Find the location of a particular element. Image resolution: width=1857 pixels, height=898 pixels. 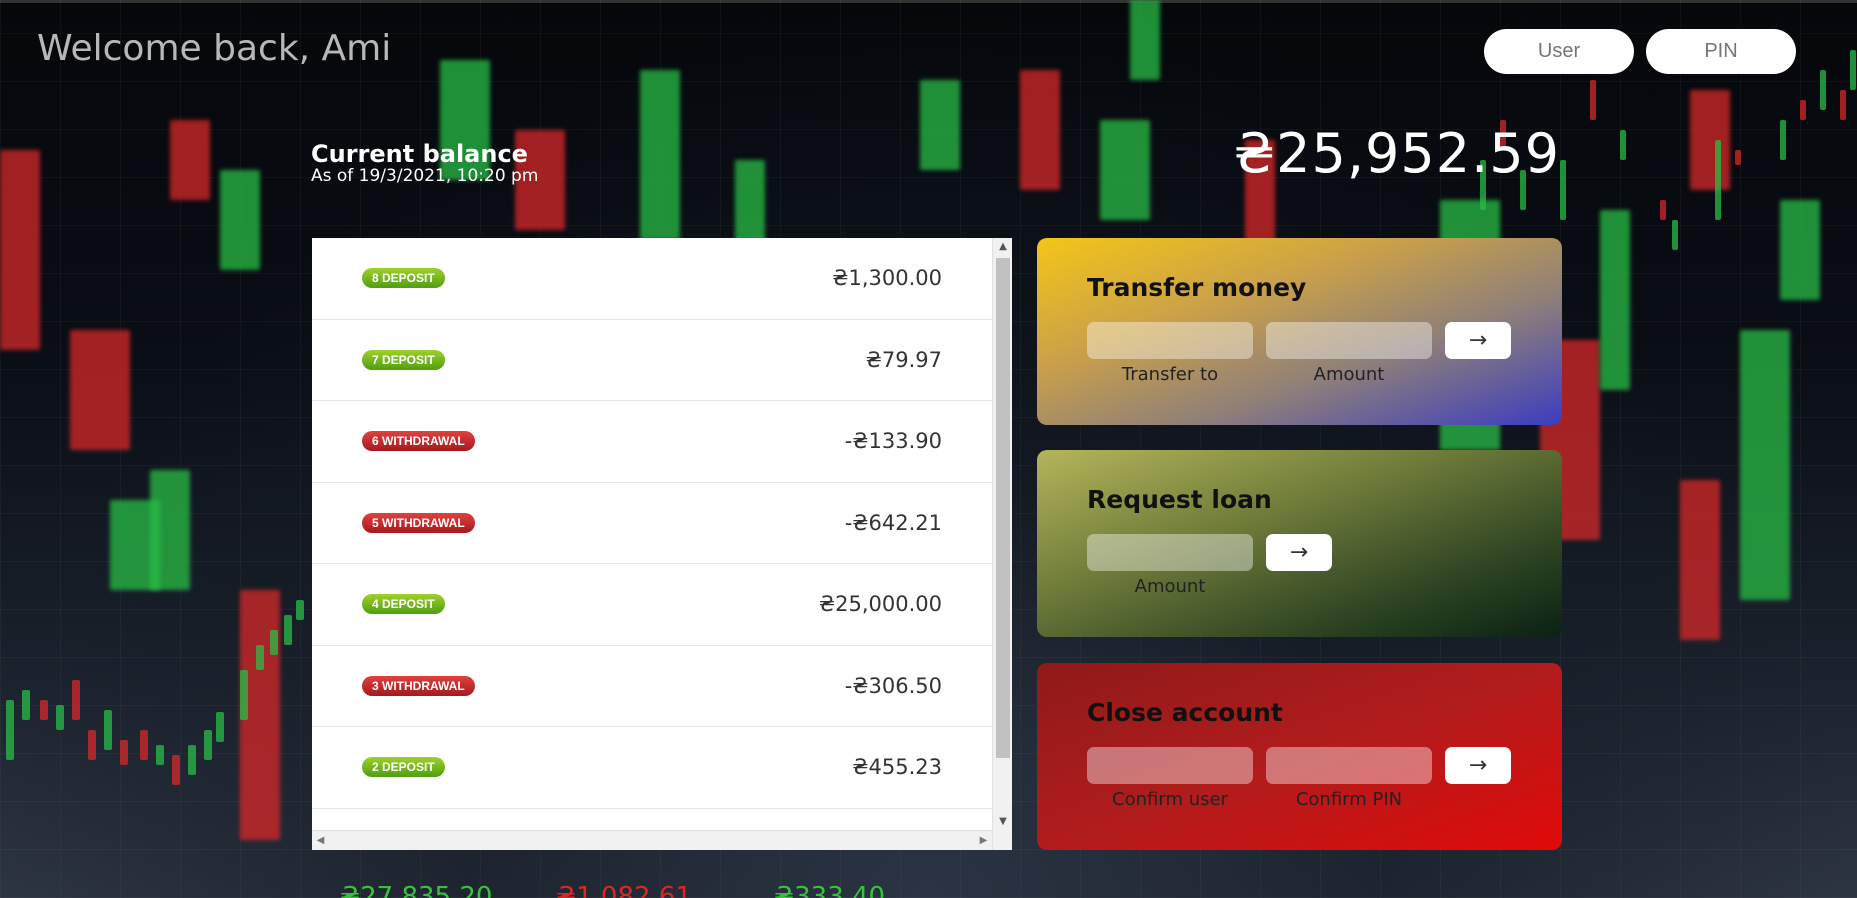

movement-row: 3 WITHDRAWAL -₴306.50 is located at coordinates (652, 686).